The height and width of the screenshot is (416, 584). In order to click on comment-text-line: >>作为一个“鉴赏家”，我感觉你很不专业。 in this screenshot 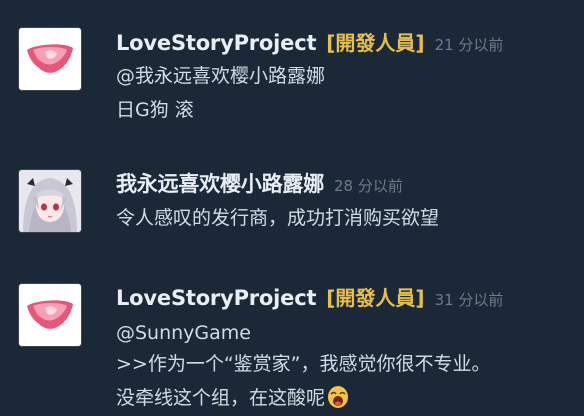, I will do `click(303, 364)`.